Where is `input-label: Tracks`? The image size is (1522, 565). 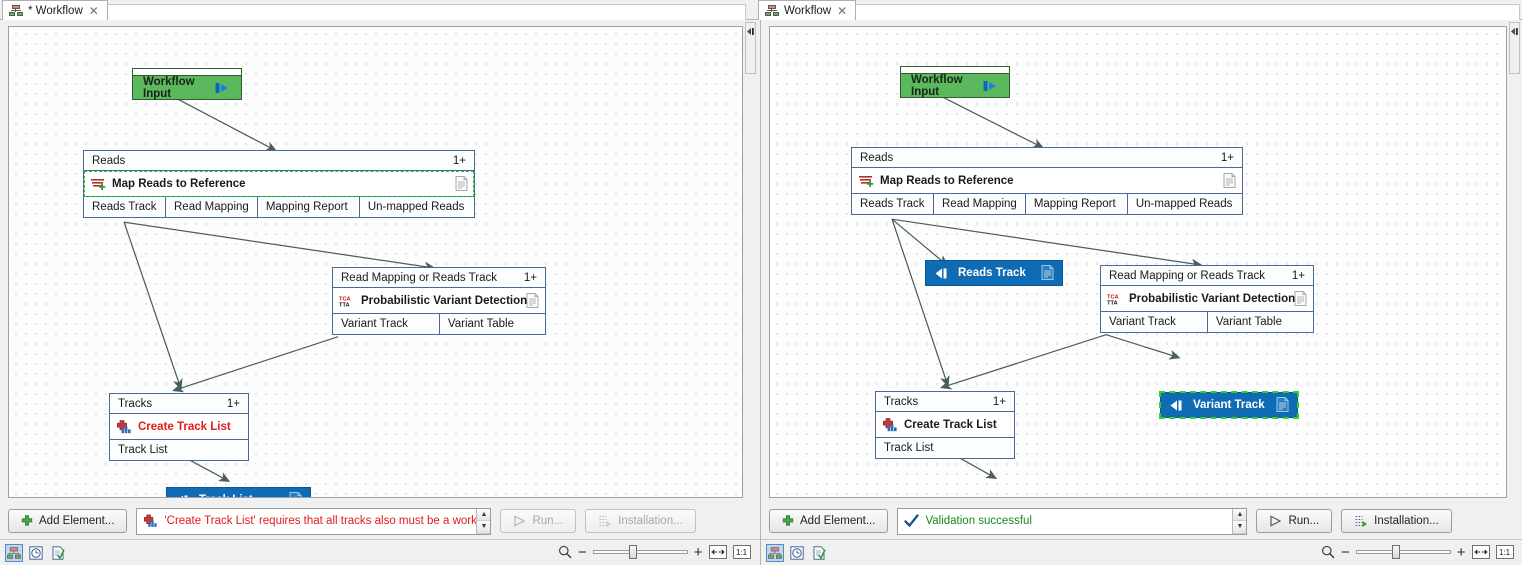 input-label: Tracks is located at coordinates (135, 403).